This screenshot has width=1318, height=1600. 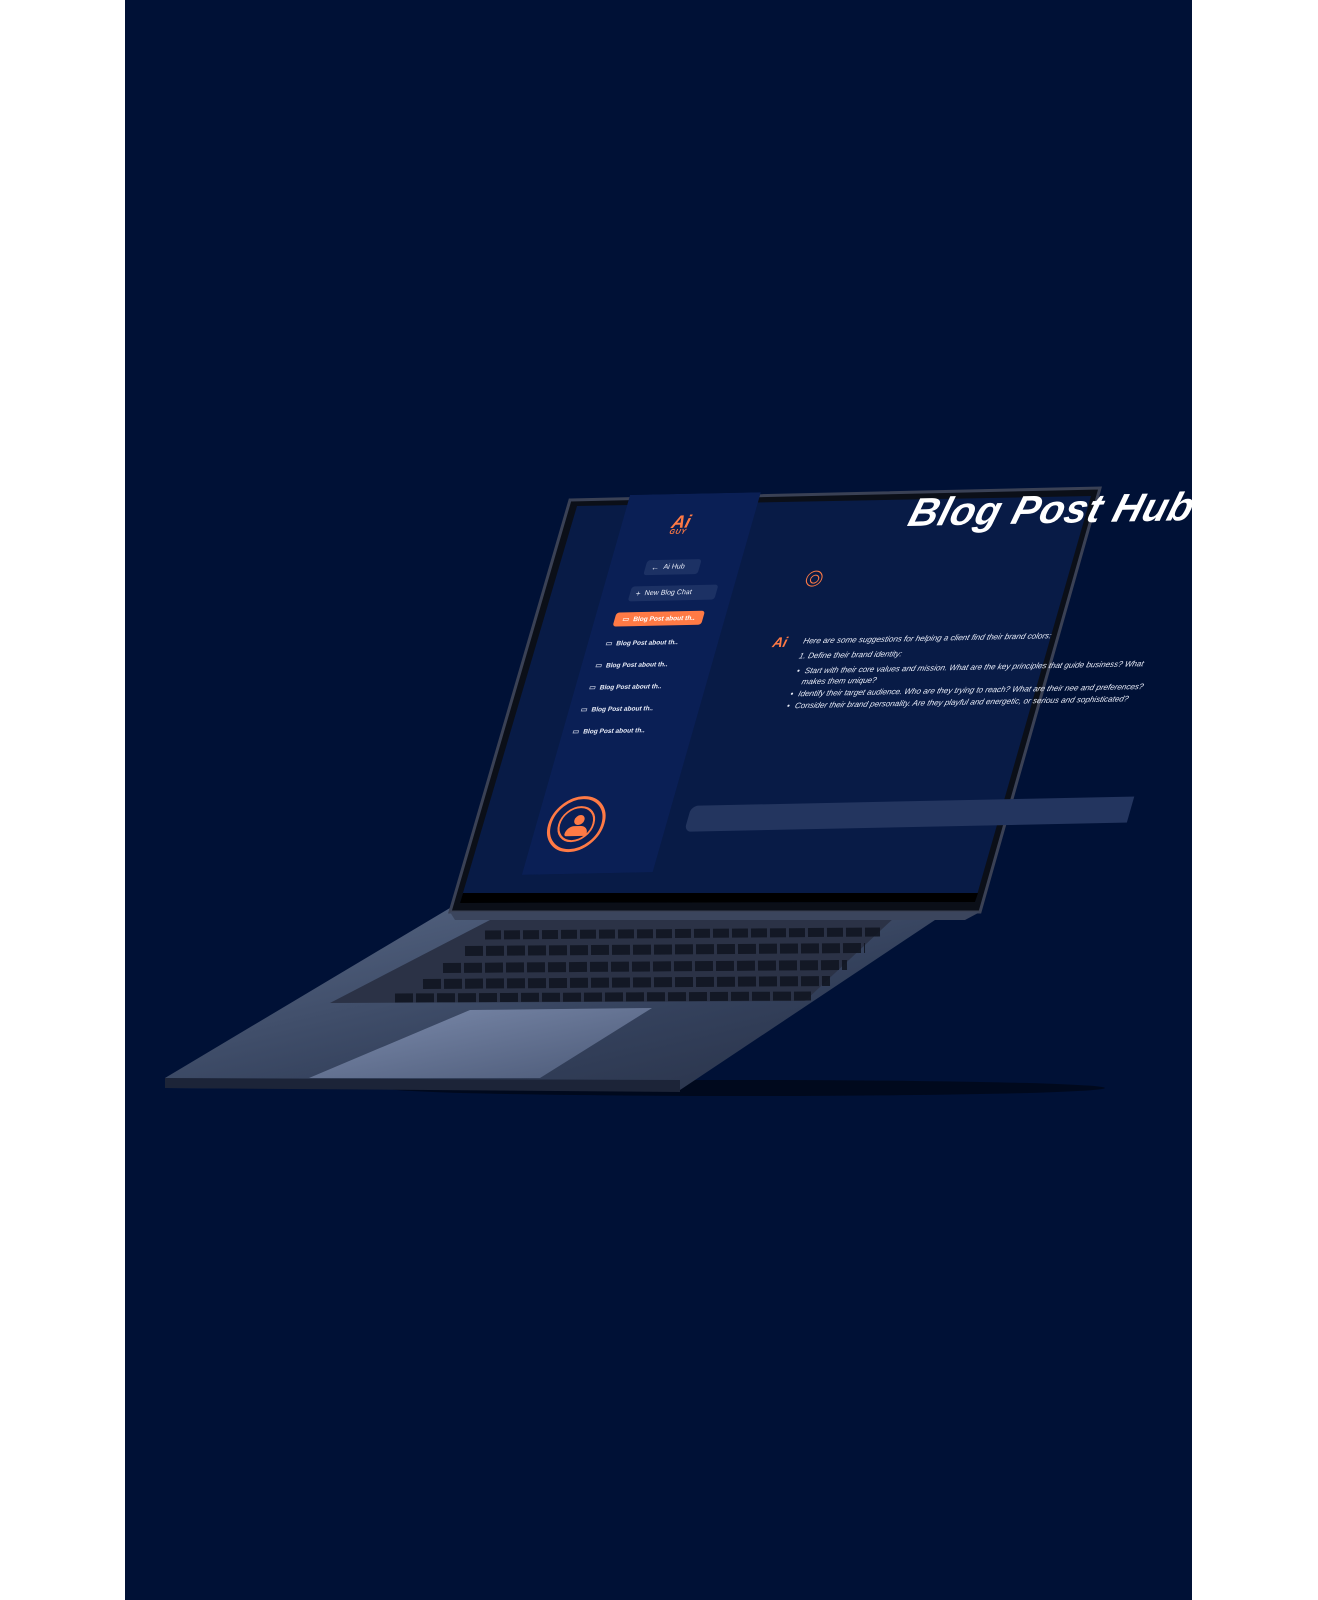 I want to click on chat-item-active: ▭ Blog Post about th.., so click(x=659, y=618).